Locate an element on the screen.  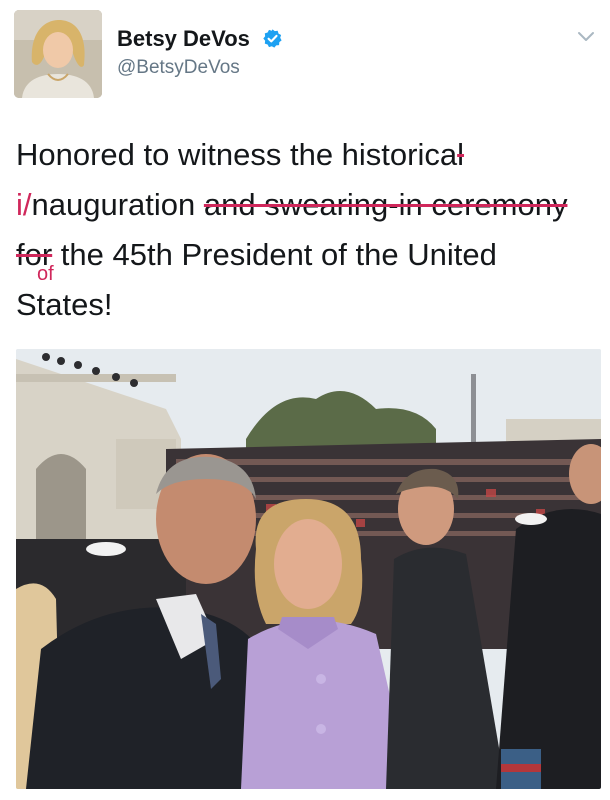
author-handle: @BetsyDeVos is located at coordinates (178, 68).